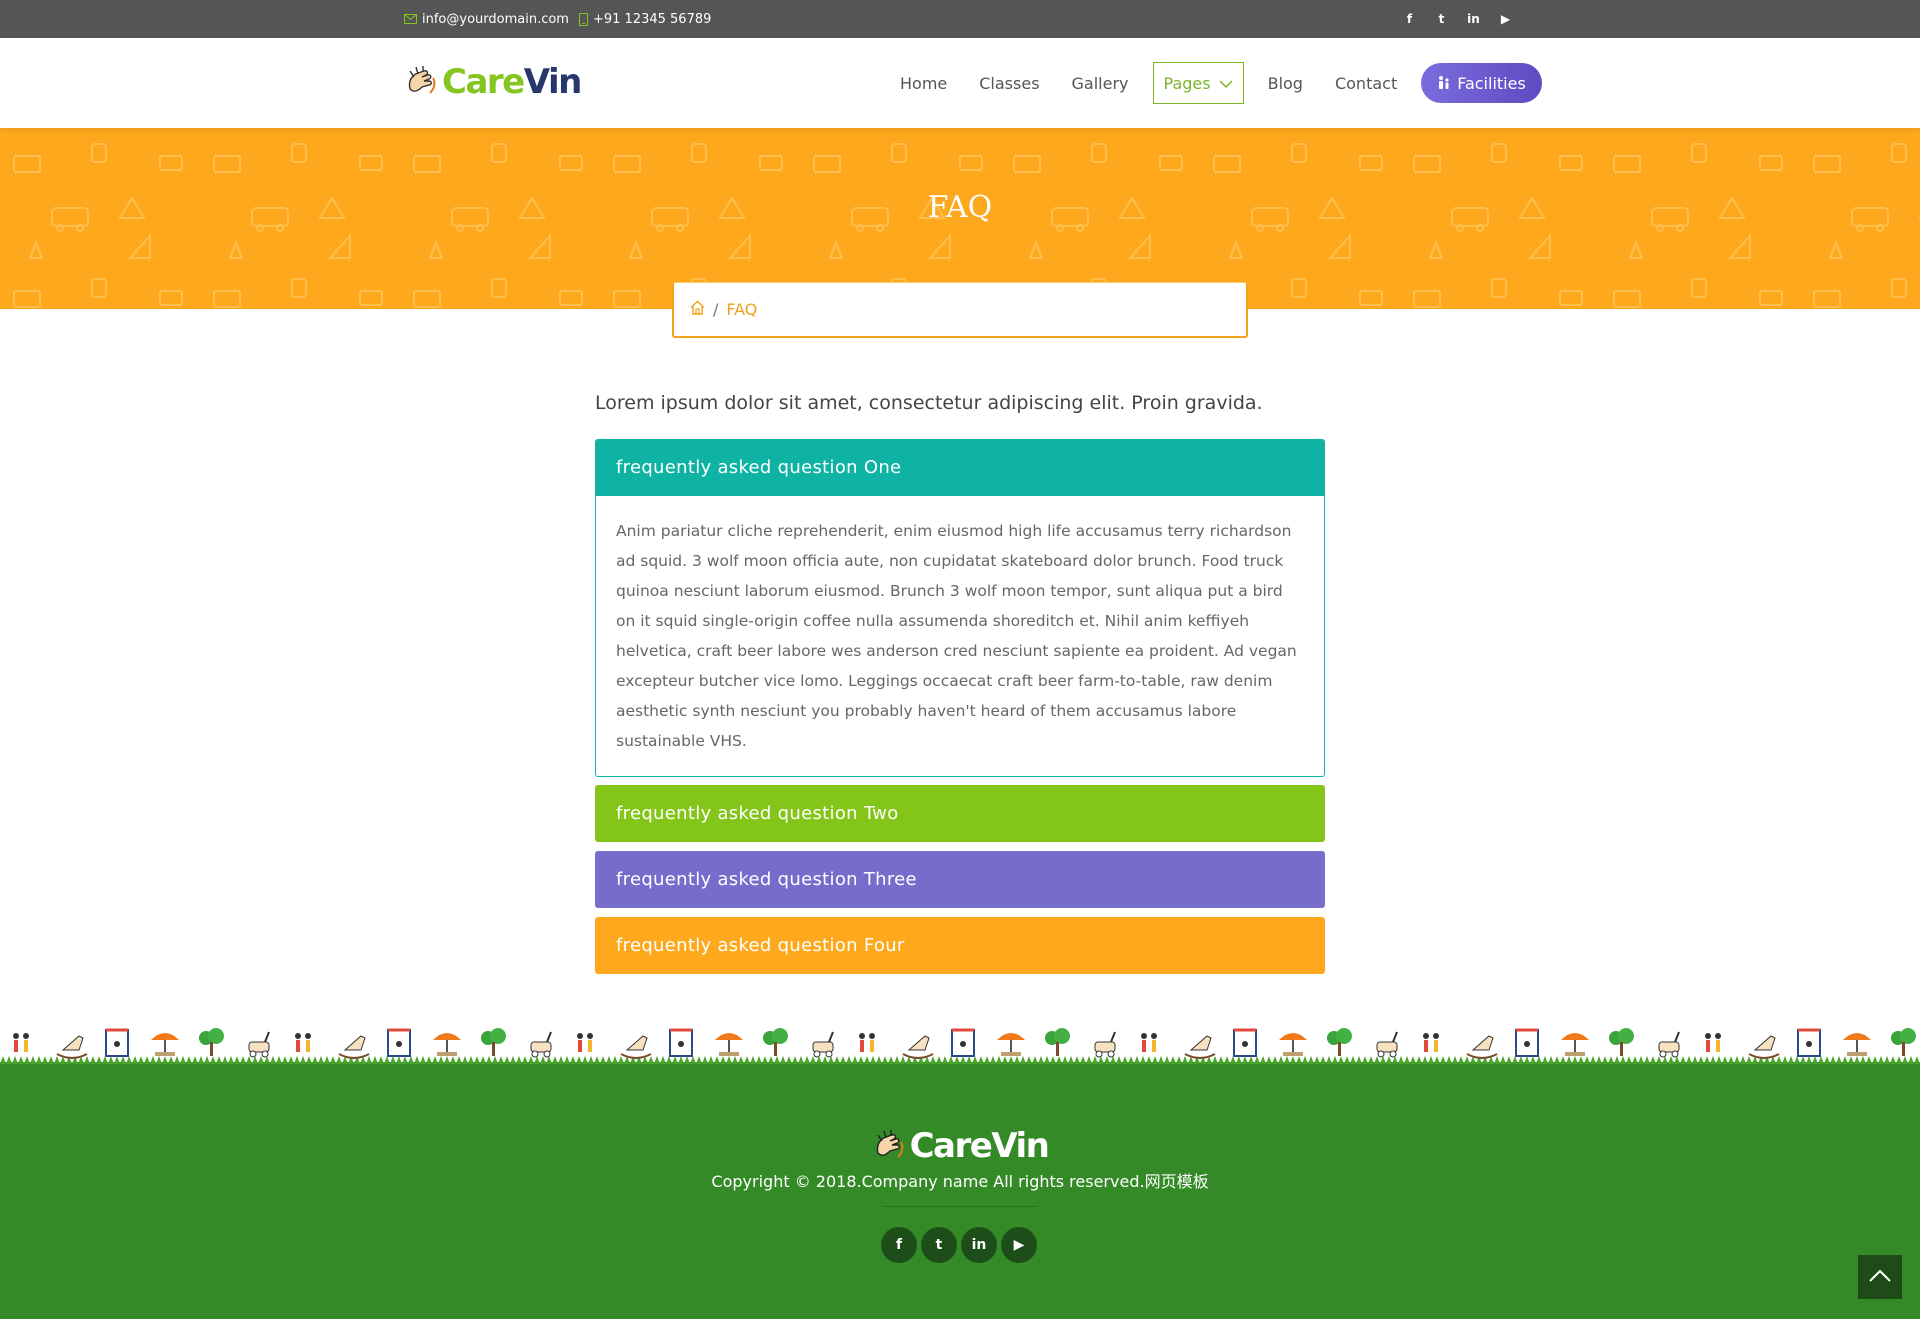 This screenshot has height=1319, width=1920. What do you see at coordinates (979, 1146) in the screenshot?
I see `footer-logo-wordmark: CareVin` at bounding box center [979, 1146].